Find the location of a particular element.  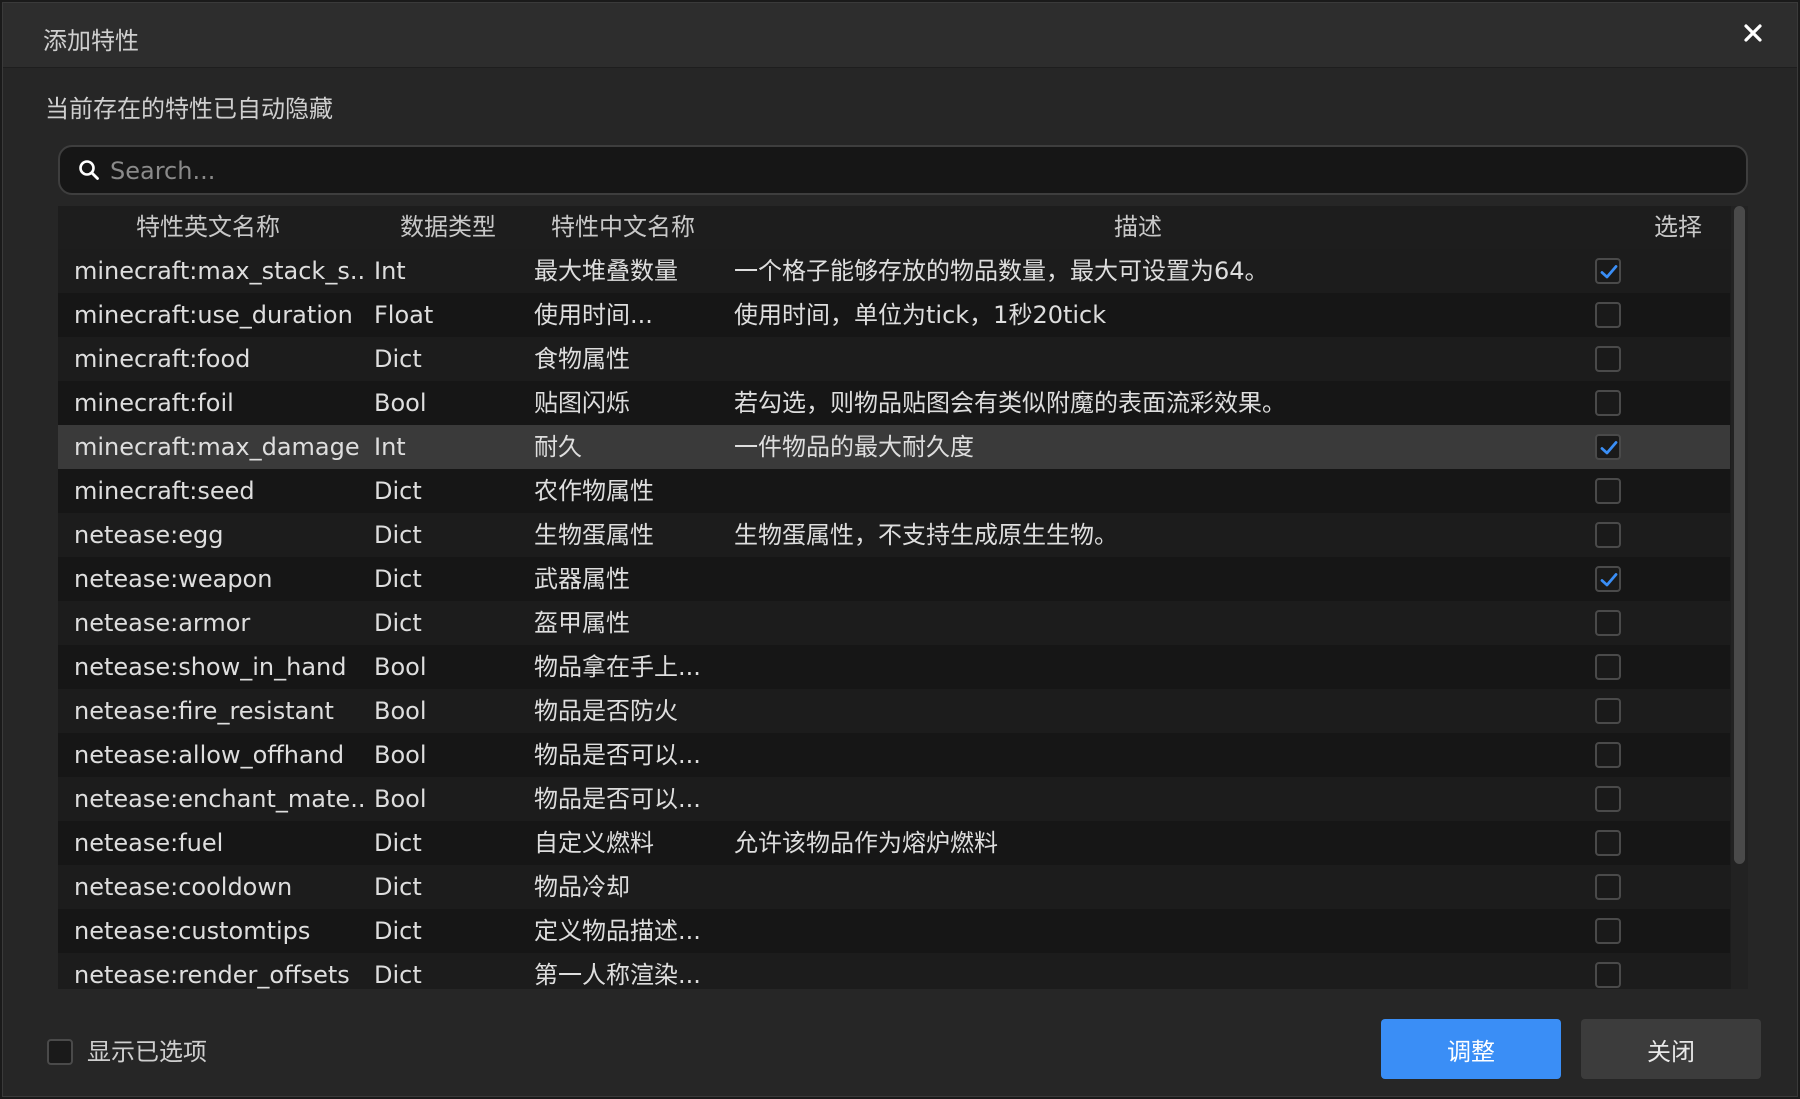

table-header: 特性英文名称 数据类型 特性中文名称 描述 选择 is located at coordinates (894, 227).